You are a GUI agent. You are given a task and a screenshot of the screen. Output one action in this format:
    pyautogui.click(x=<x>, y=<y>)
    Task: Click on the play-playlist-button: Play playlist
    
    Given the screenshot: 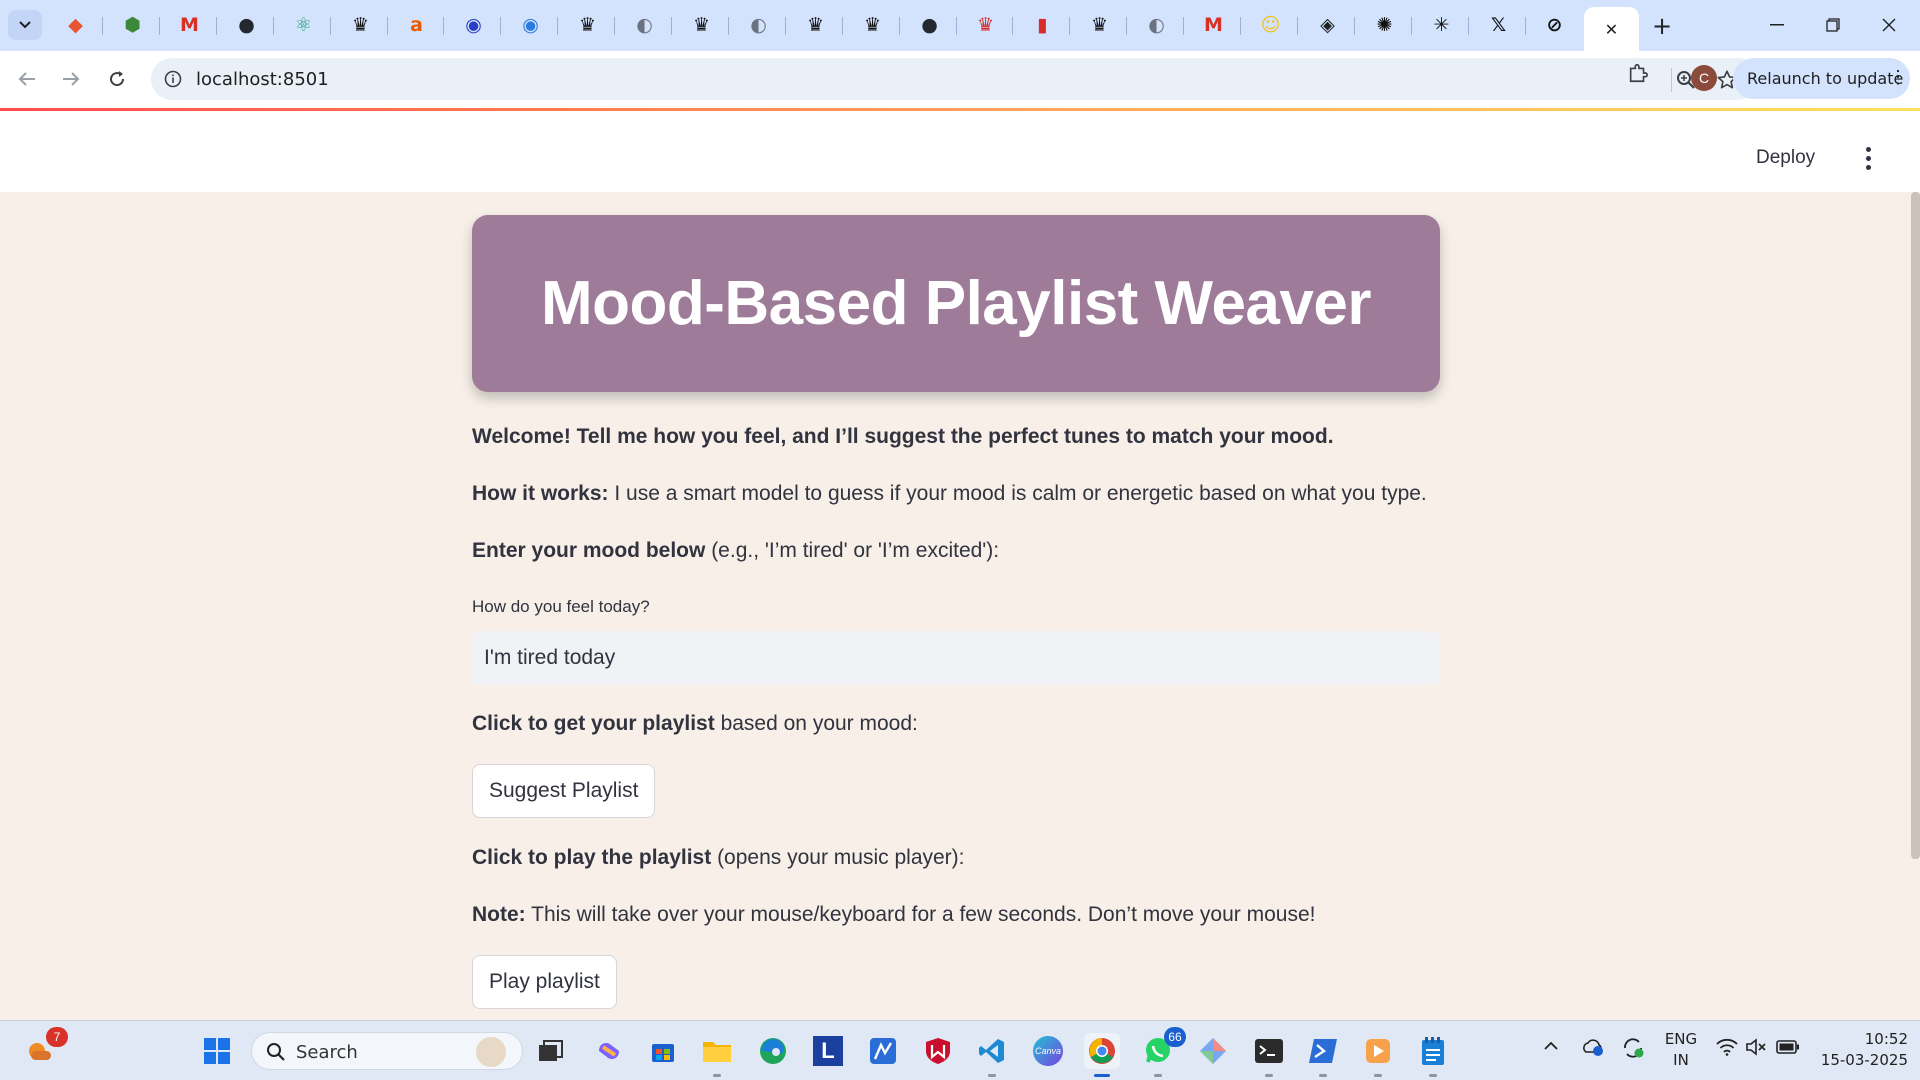 What is the action you would take?
    pyautogui.click(x=544, y=982)
    